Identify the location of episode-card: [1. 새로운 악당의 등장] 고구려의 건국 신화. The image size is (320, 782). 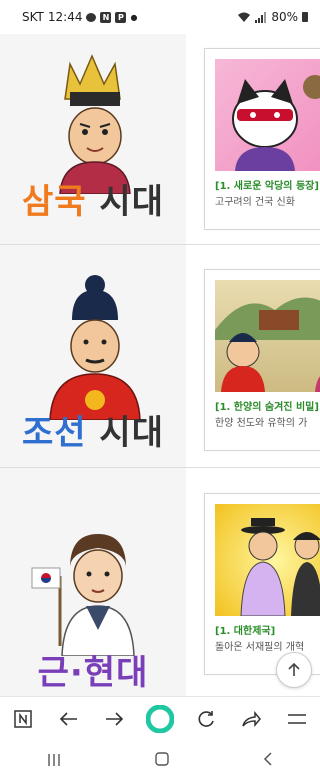
(262, 139).